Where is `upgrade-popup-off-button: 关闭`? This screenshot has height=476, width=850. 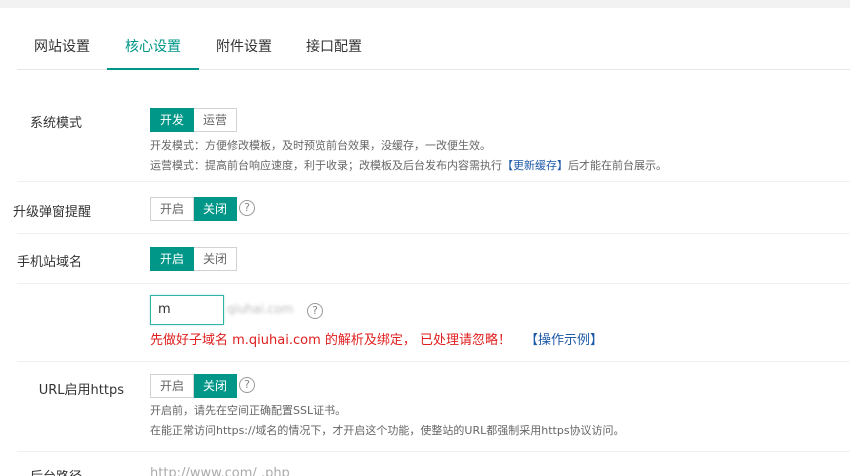 upgrade-popup-off-button: 关闭 is located at coordinates (216, 209).